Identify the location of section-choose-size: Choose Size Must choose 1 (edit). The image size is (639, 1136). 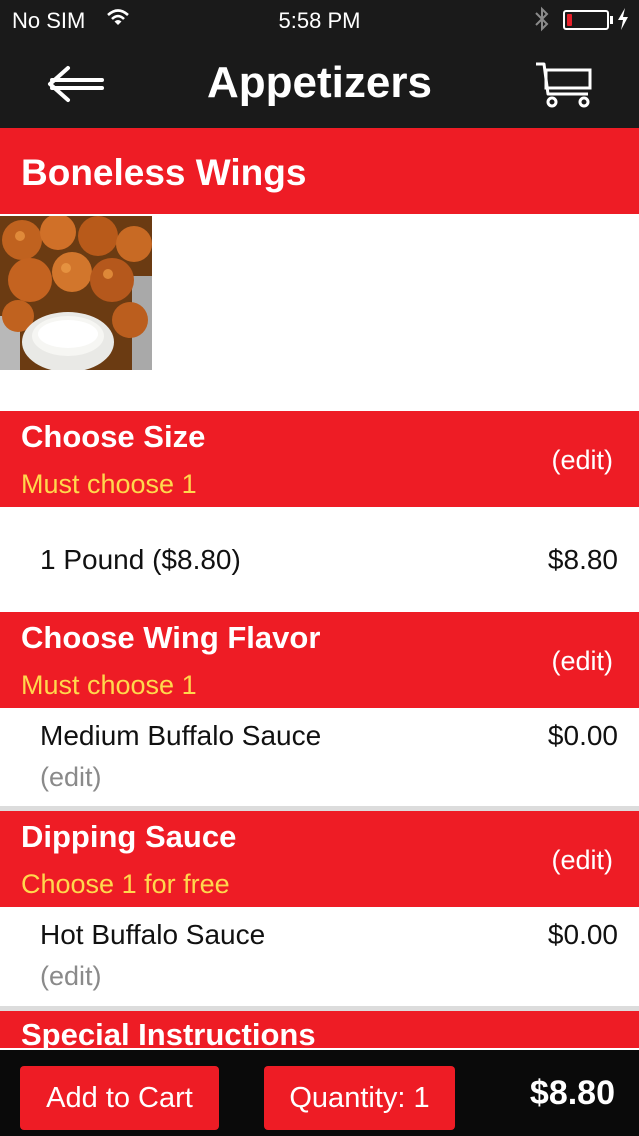
(319, 459).